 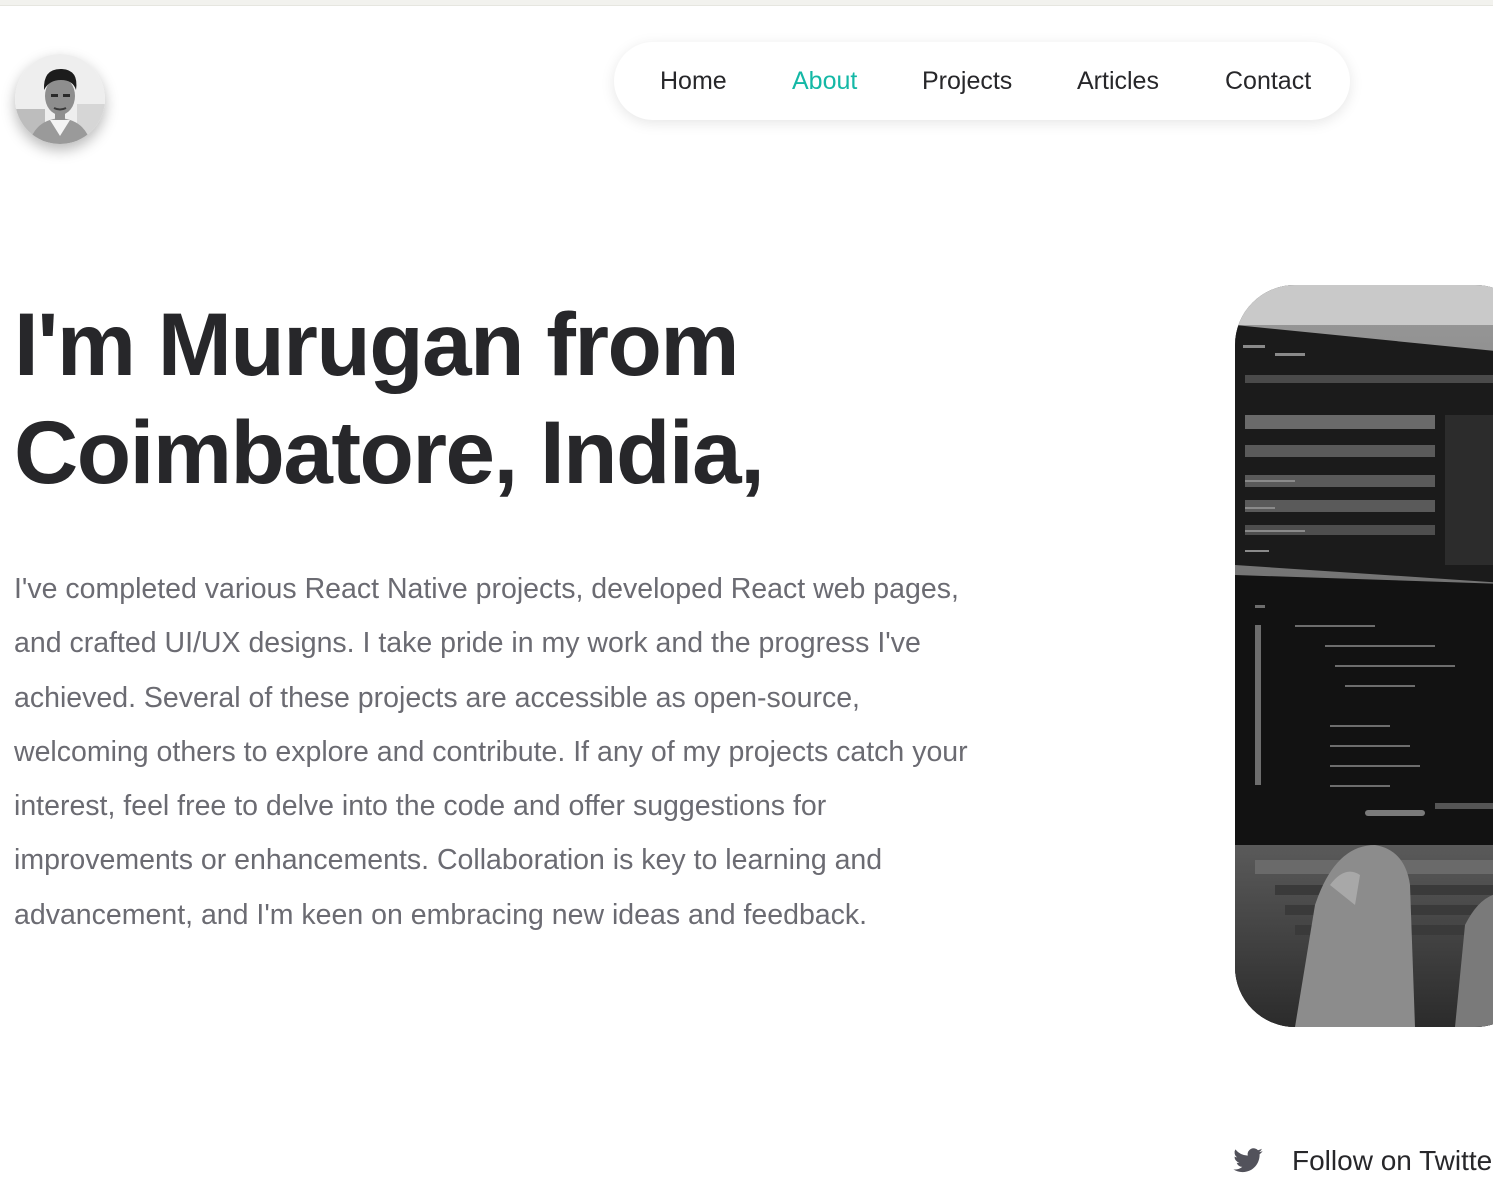 What do you see at coordinates (389, 398) in the screenshot?
I see `page-title: I'm Murugan from Coimbatore, India,` at bounding box center [389, 398].